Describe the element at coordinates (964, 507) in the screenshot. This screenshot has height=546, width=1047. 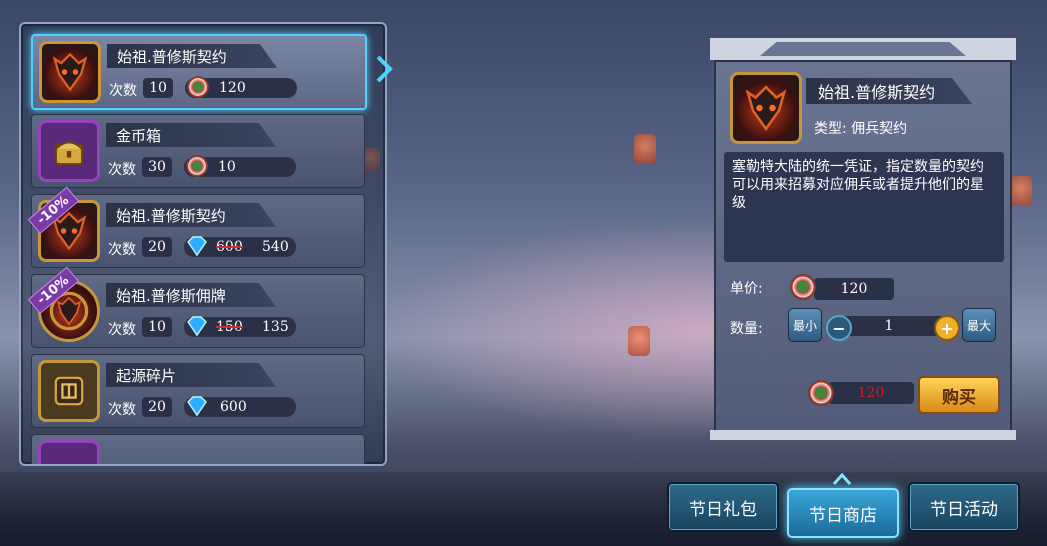
I see `tab-festival-event: 节日活动` at that location.